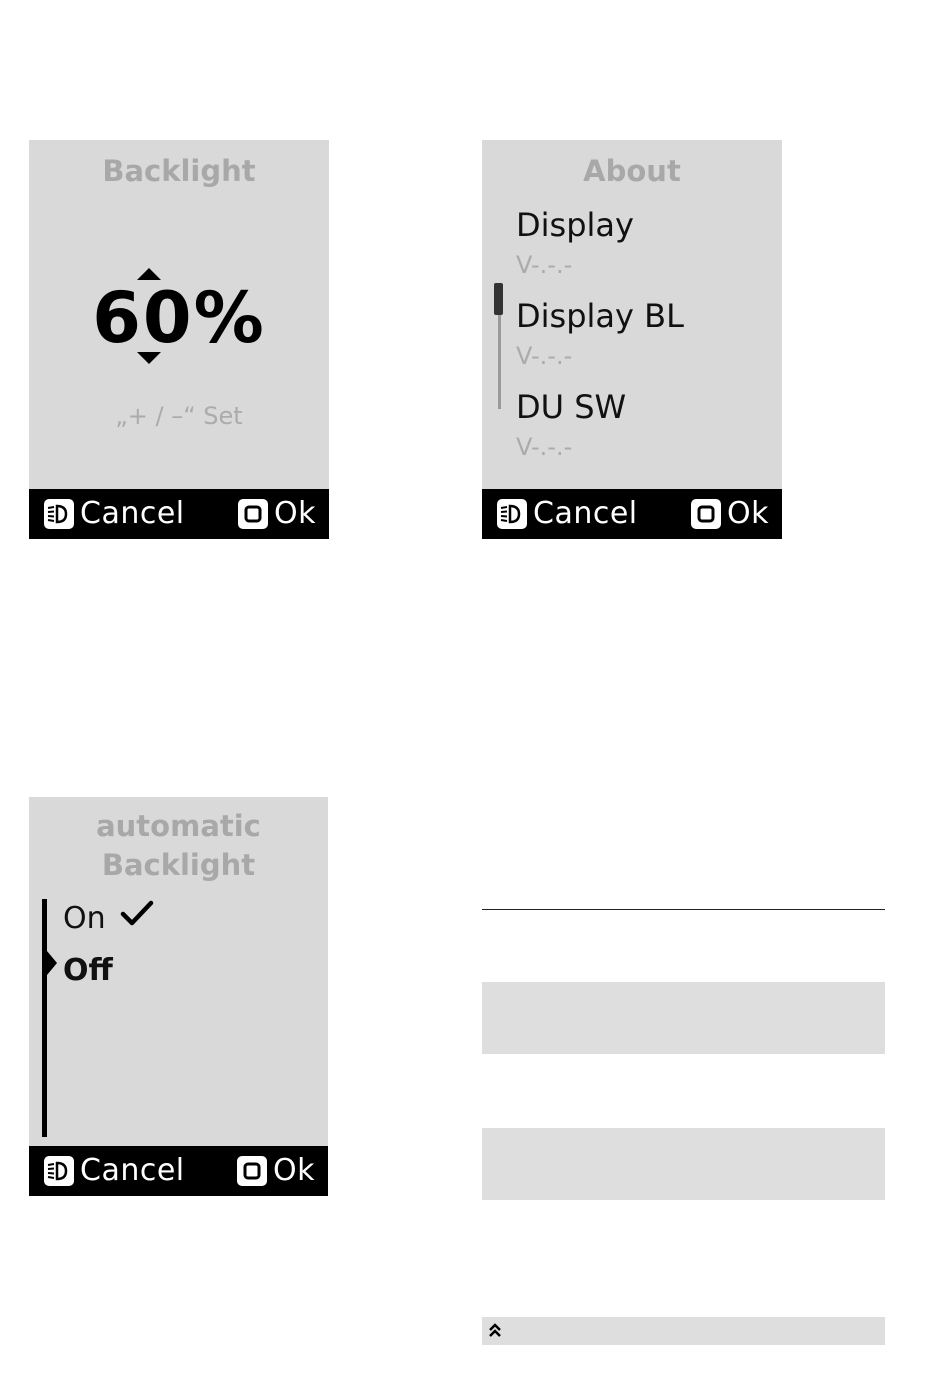 The height and width of the screenshot is (1378, 950). Describe the element at coordinates (683, 909) in the screenshot. I see `divider` at that location.